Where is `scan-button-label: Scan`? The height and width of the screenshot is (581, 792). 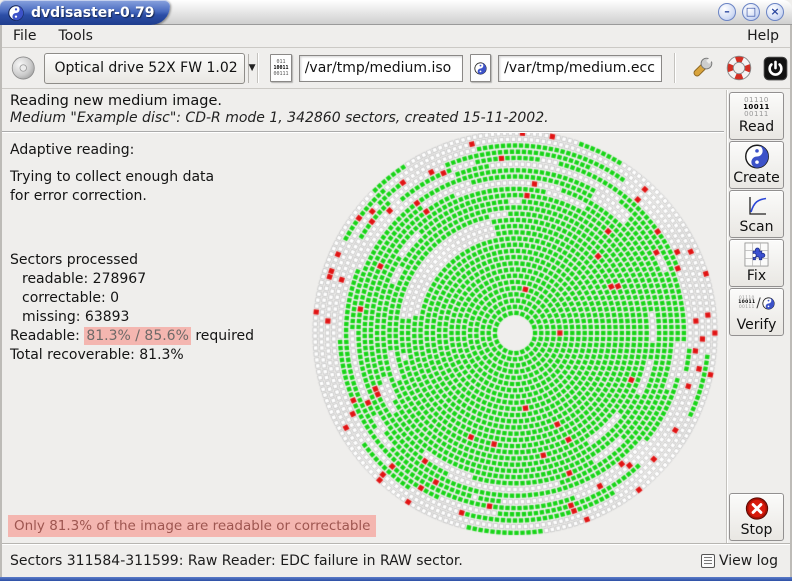 scan-button-label: Scan is located at coordinates (756, 226).